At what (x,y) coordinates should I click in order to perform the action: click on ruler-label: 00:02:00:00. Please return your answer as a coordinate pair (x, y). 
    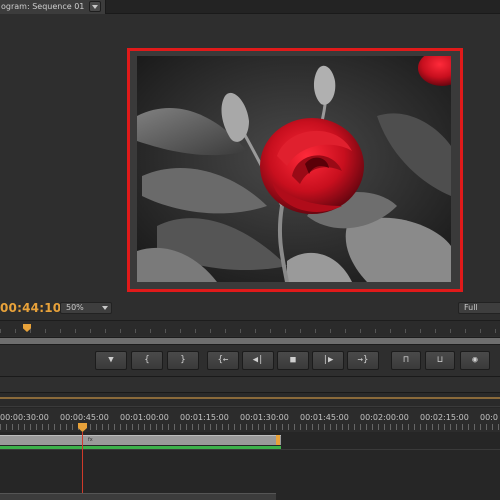
    Looking at the image, I should click on (384, 417).